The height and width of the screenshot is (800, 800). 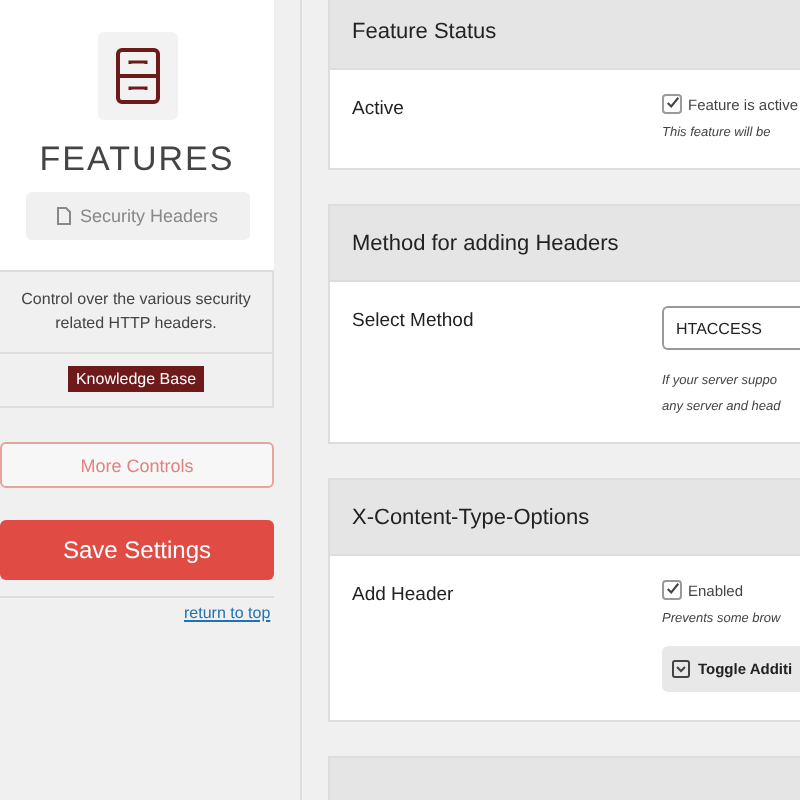 I want to click on return-to-top-link: return to top, so click(x=227, y=613).